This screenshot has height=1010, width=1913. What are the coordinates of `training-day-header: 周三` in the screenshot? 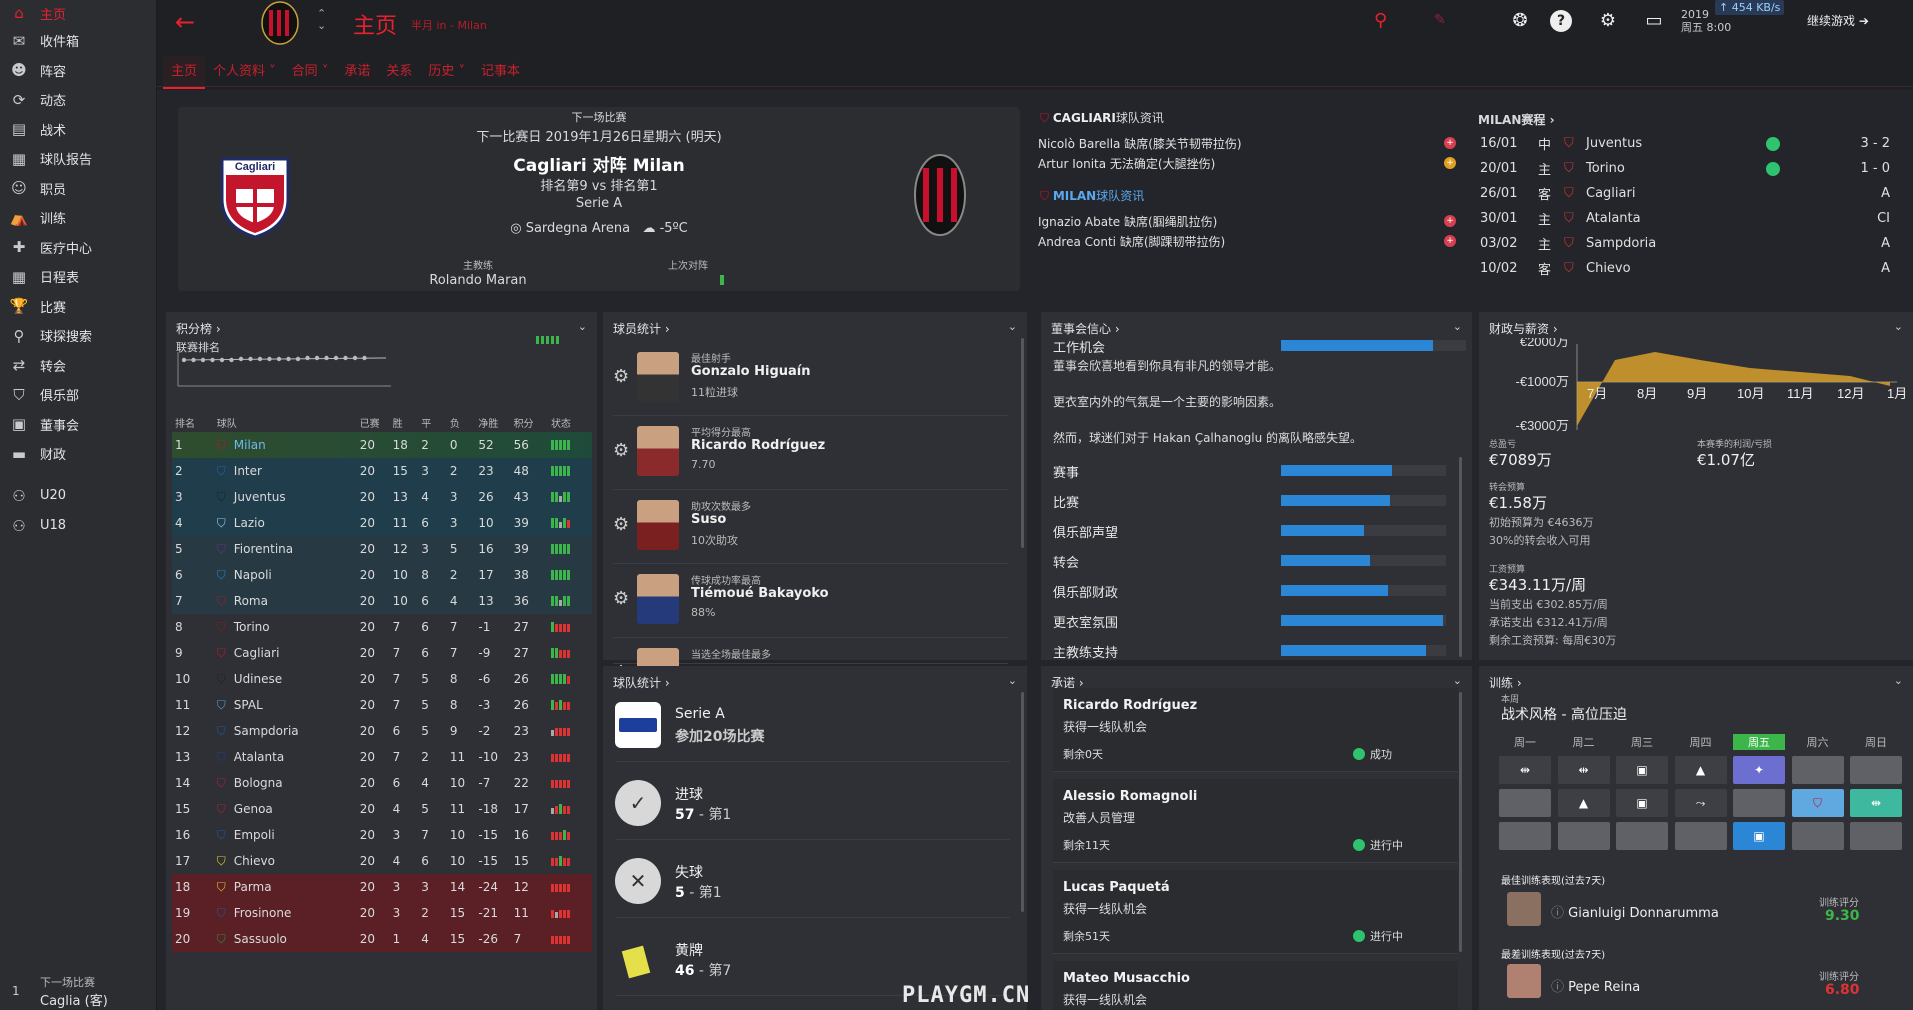 It's located at (1642, 742).